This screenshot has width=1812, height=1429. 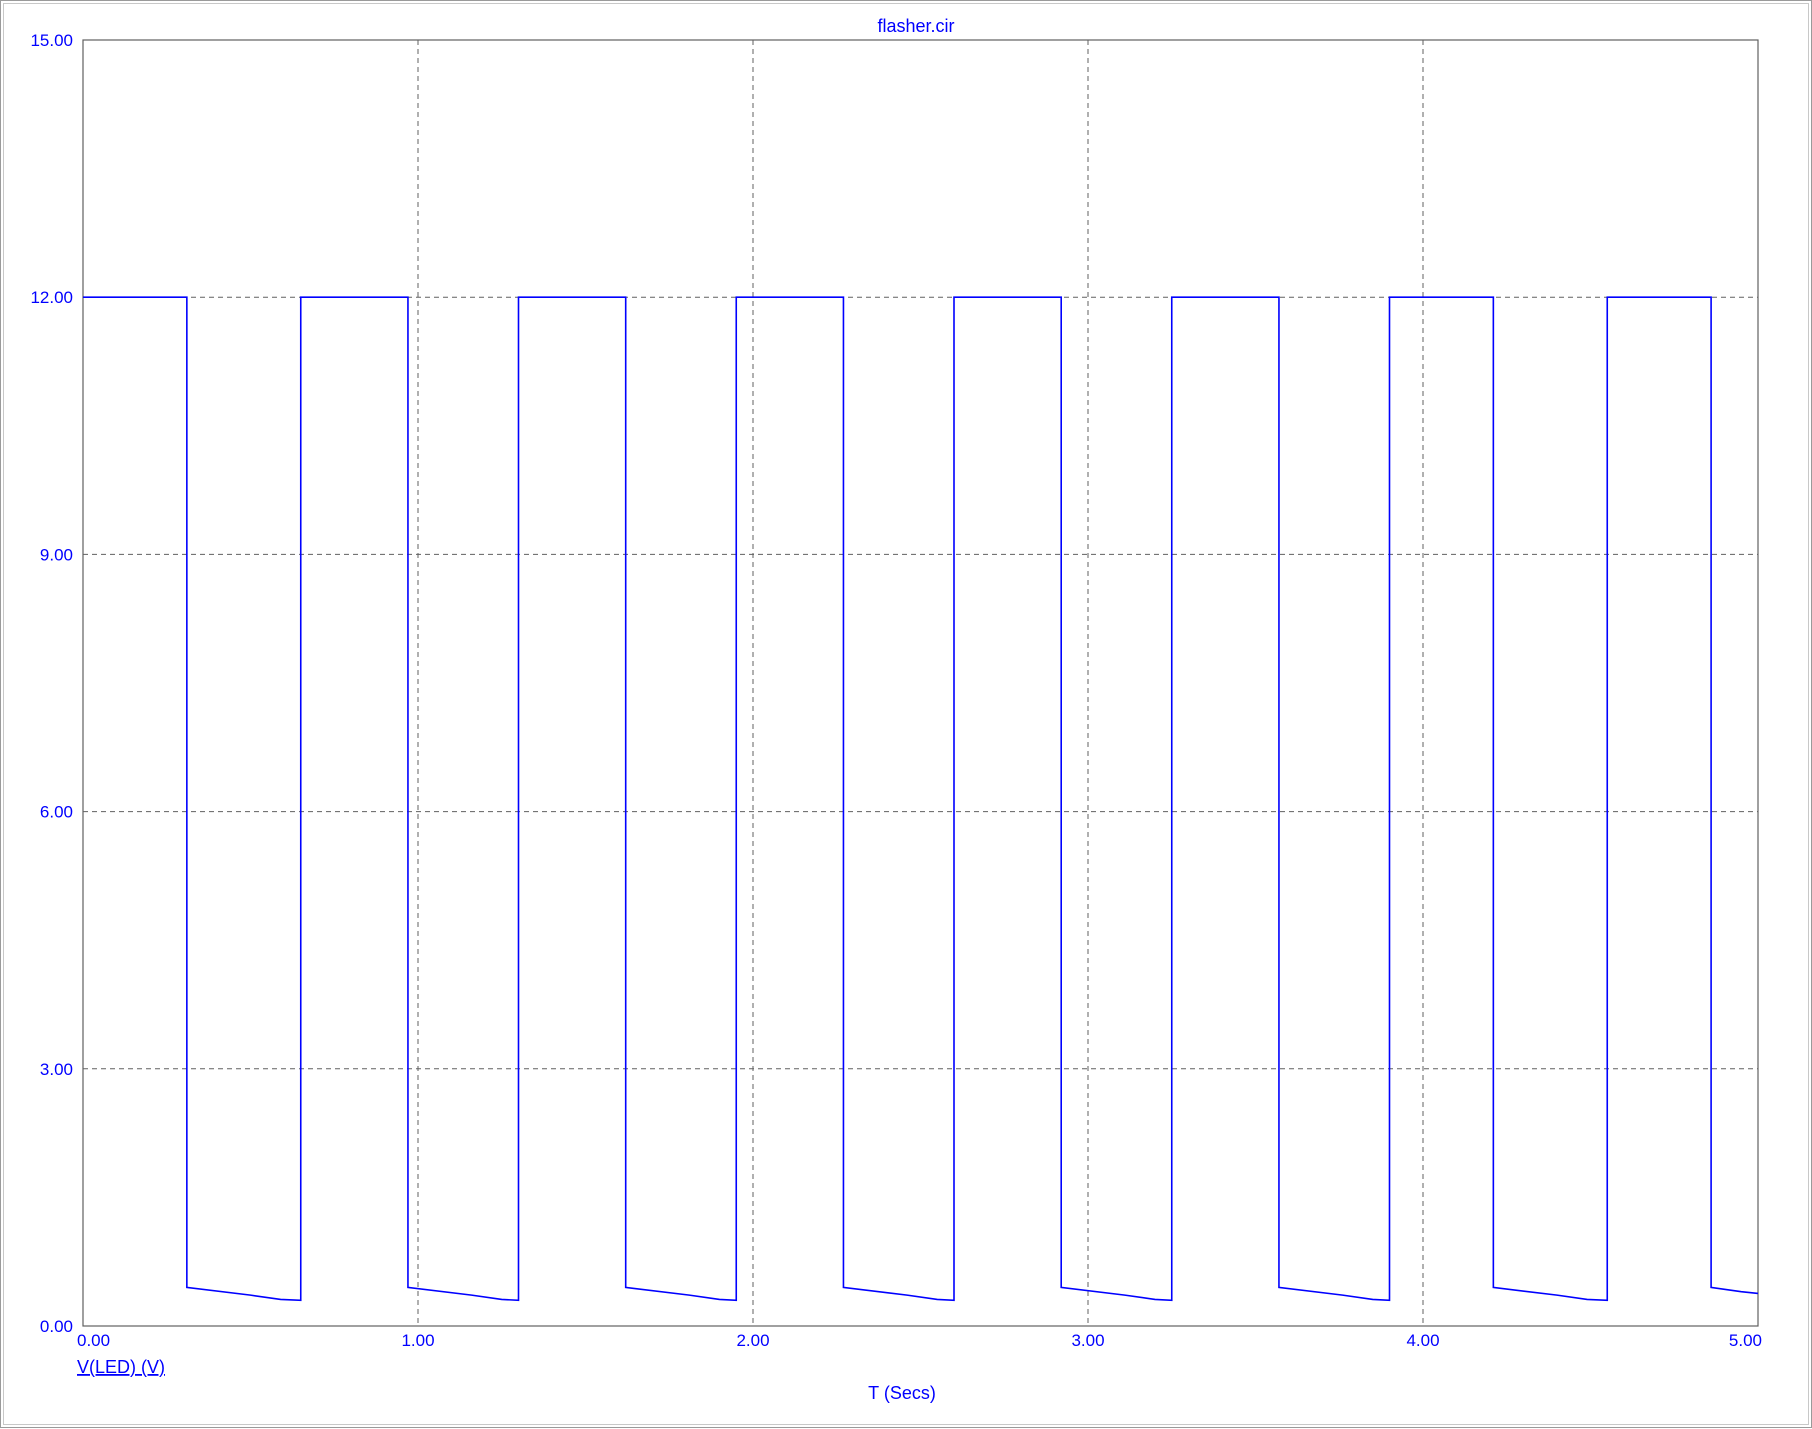 I want to click on x-tick-label: 0.00, so click(x=93, y=1340).